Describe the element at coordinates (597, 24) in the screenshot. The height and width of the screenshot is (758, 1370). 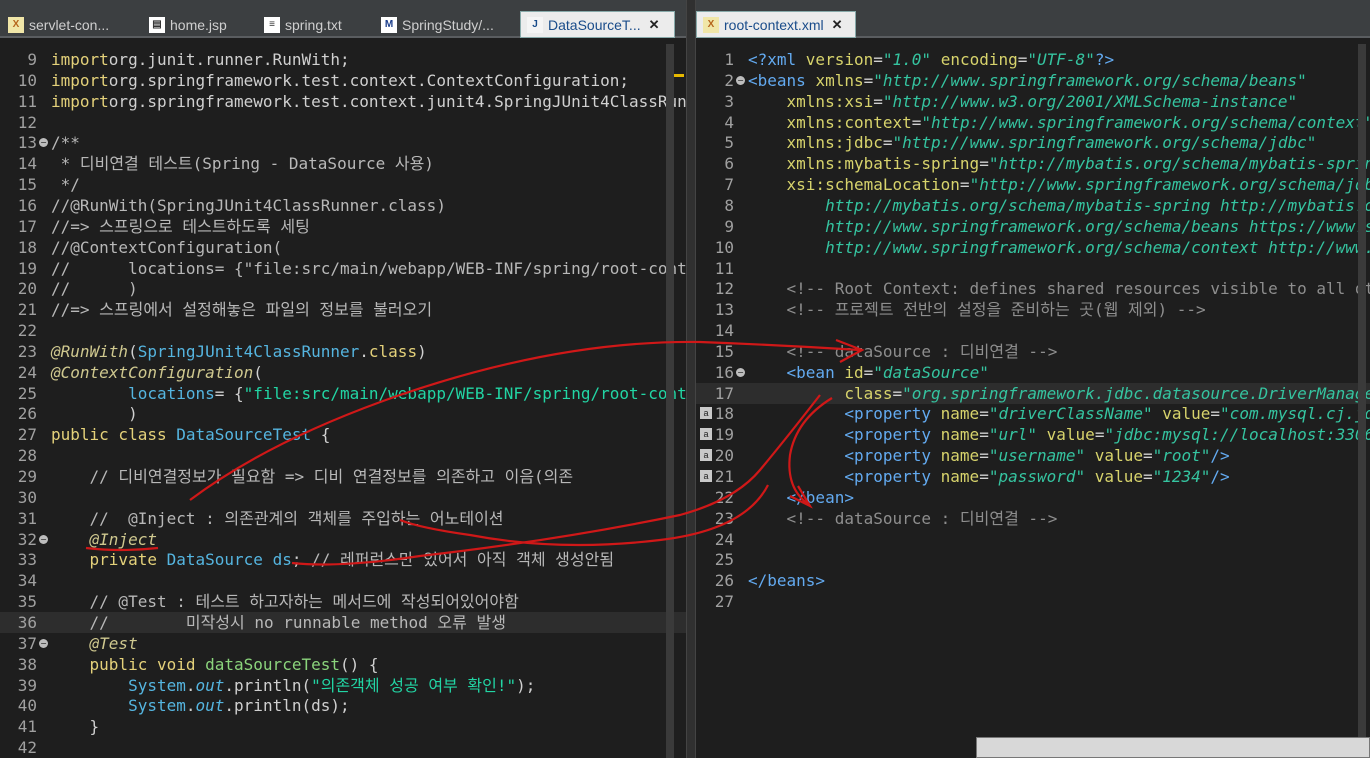
I see `left-tab-4: J DataSourceT... ✕` at that location.